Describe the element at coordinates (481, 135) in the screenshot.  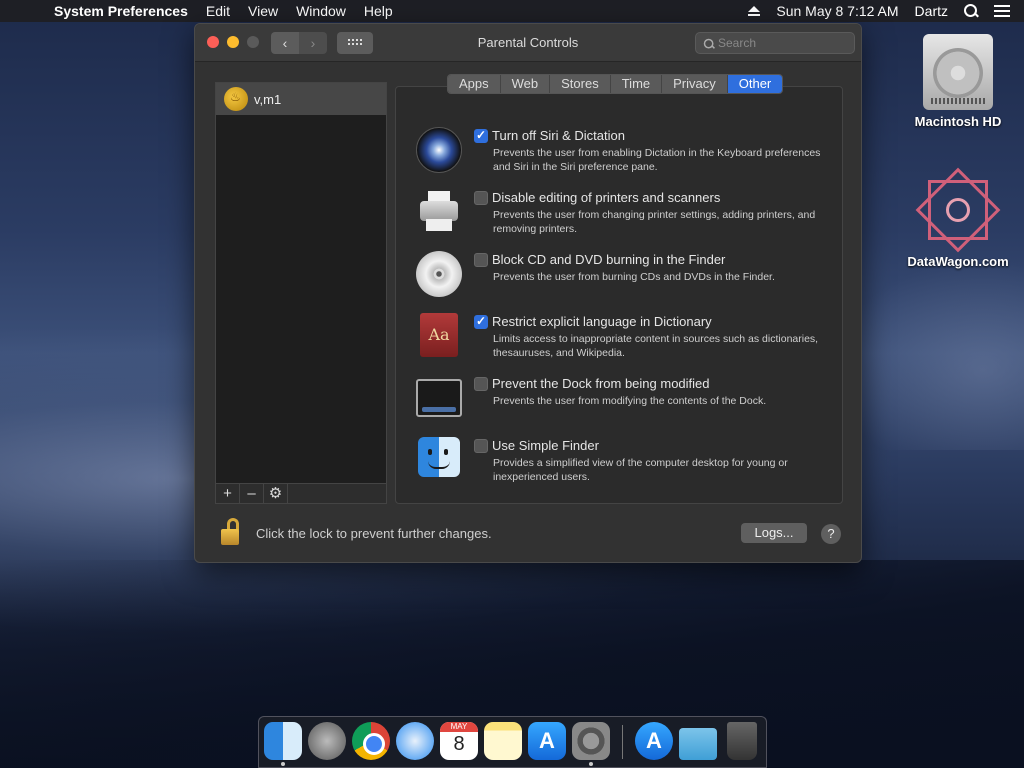
I see `siri-checkbox` at that location.